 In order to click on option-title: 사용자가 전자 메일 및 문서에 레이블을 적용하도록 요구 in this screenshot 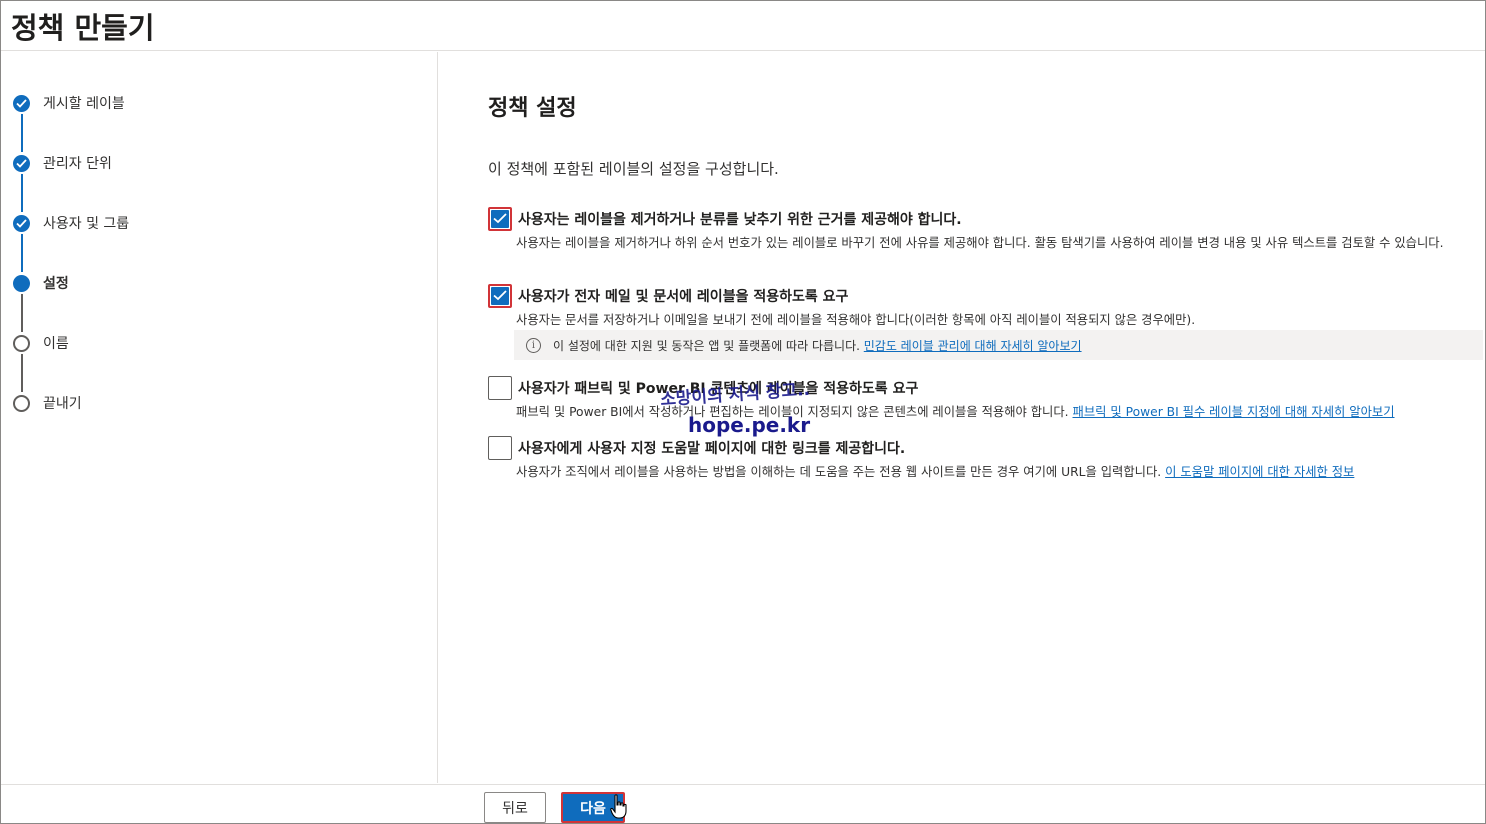, I will do `click(683, 297)`.